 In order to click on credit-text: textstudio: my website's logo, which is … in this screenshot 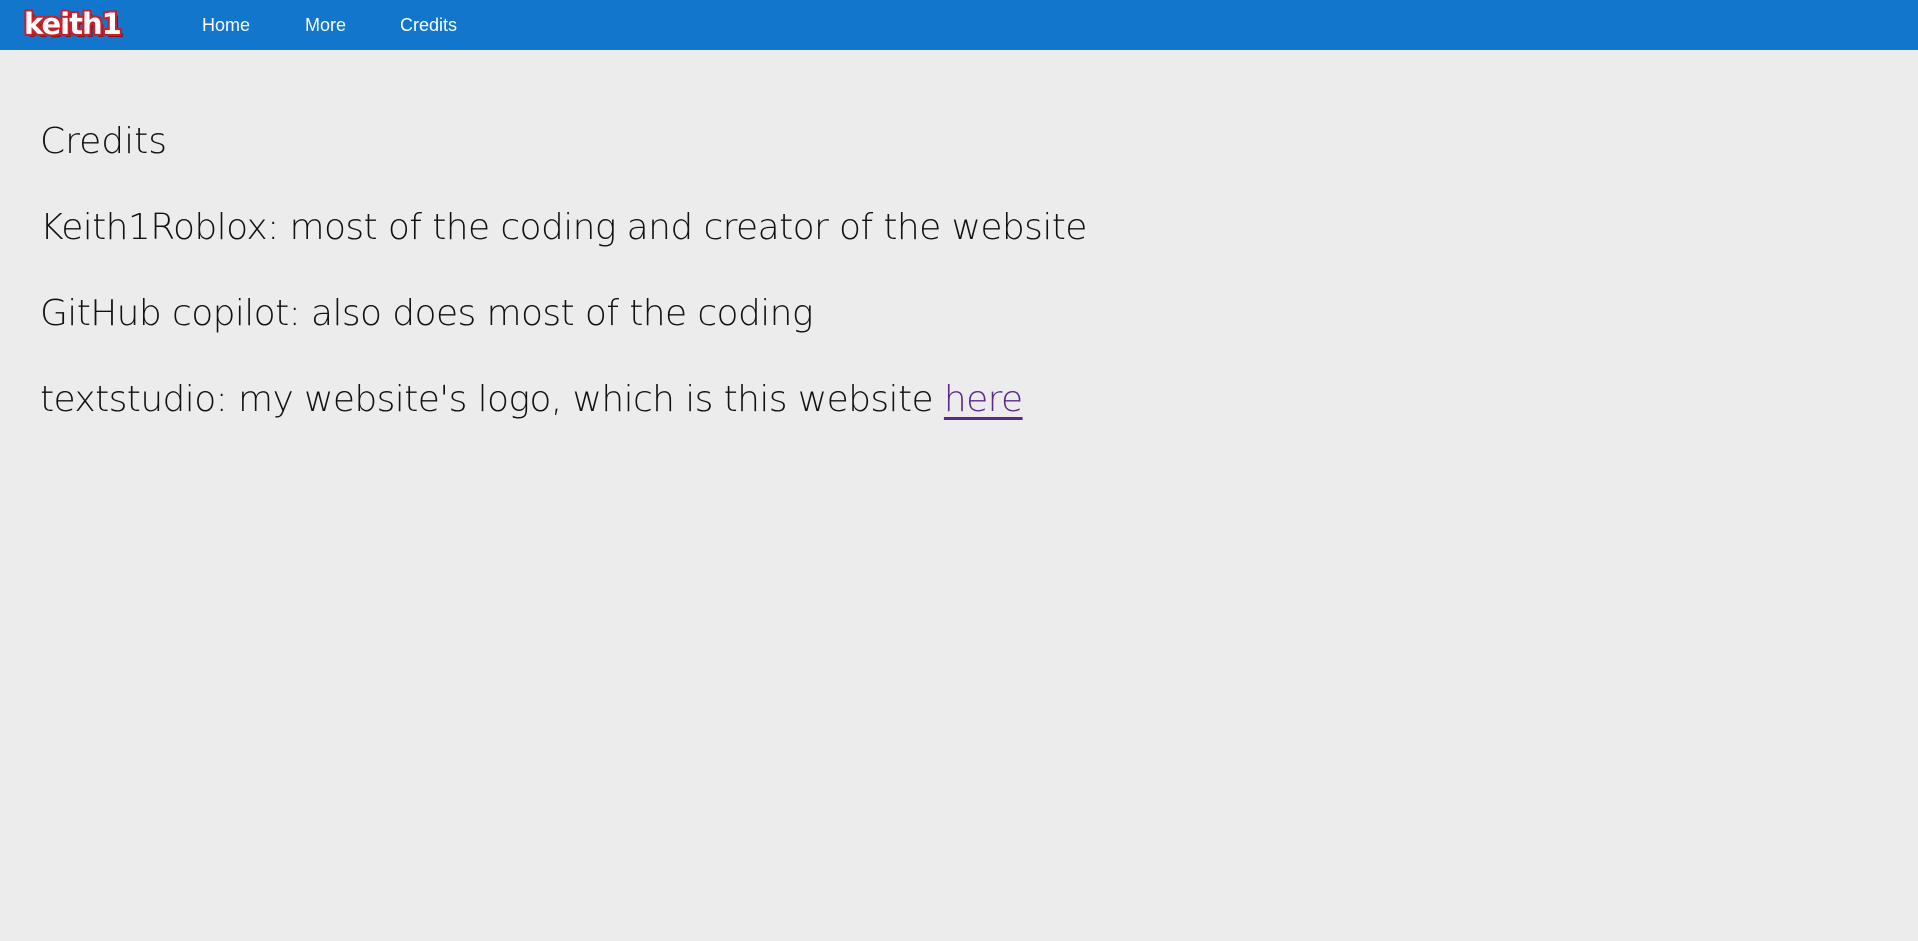, I will do `click(492, 399)`.